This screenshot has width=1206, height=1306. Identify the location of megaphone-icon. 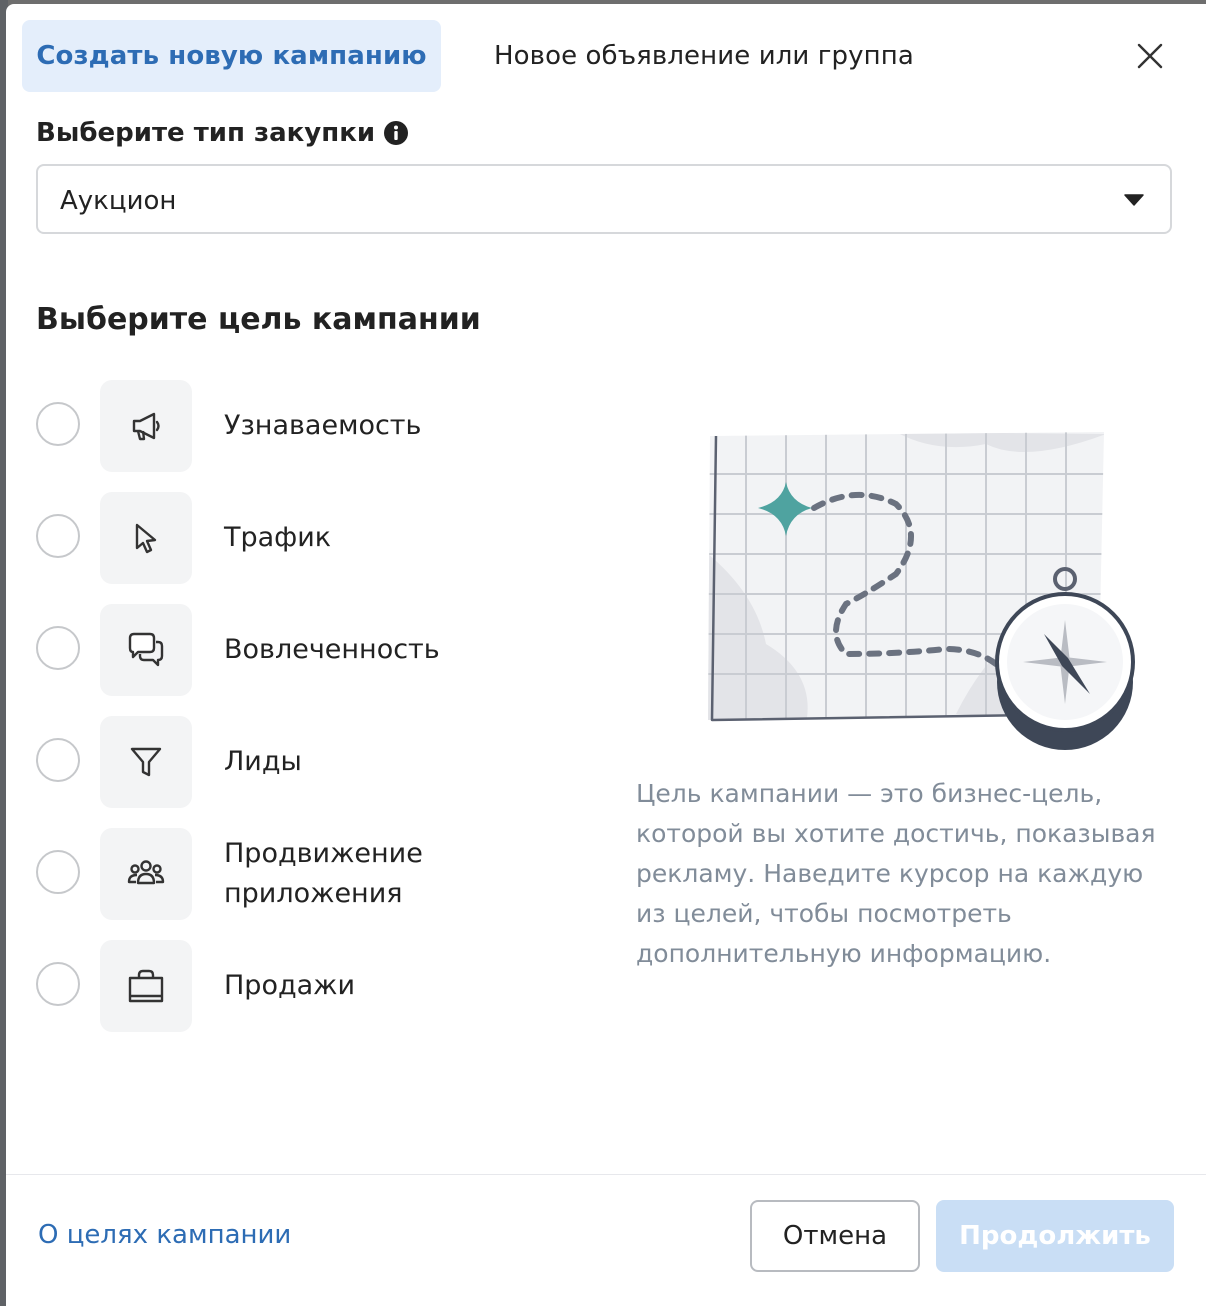
(146, 426).